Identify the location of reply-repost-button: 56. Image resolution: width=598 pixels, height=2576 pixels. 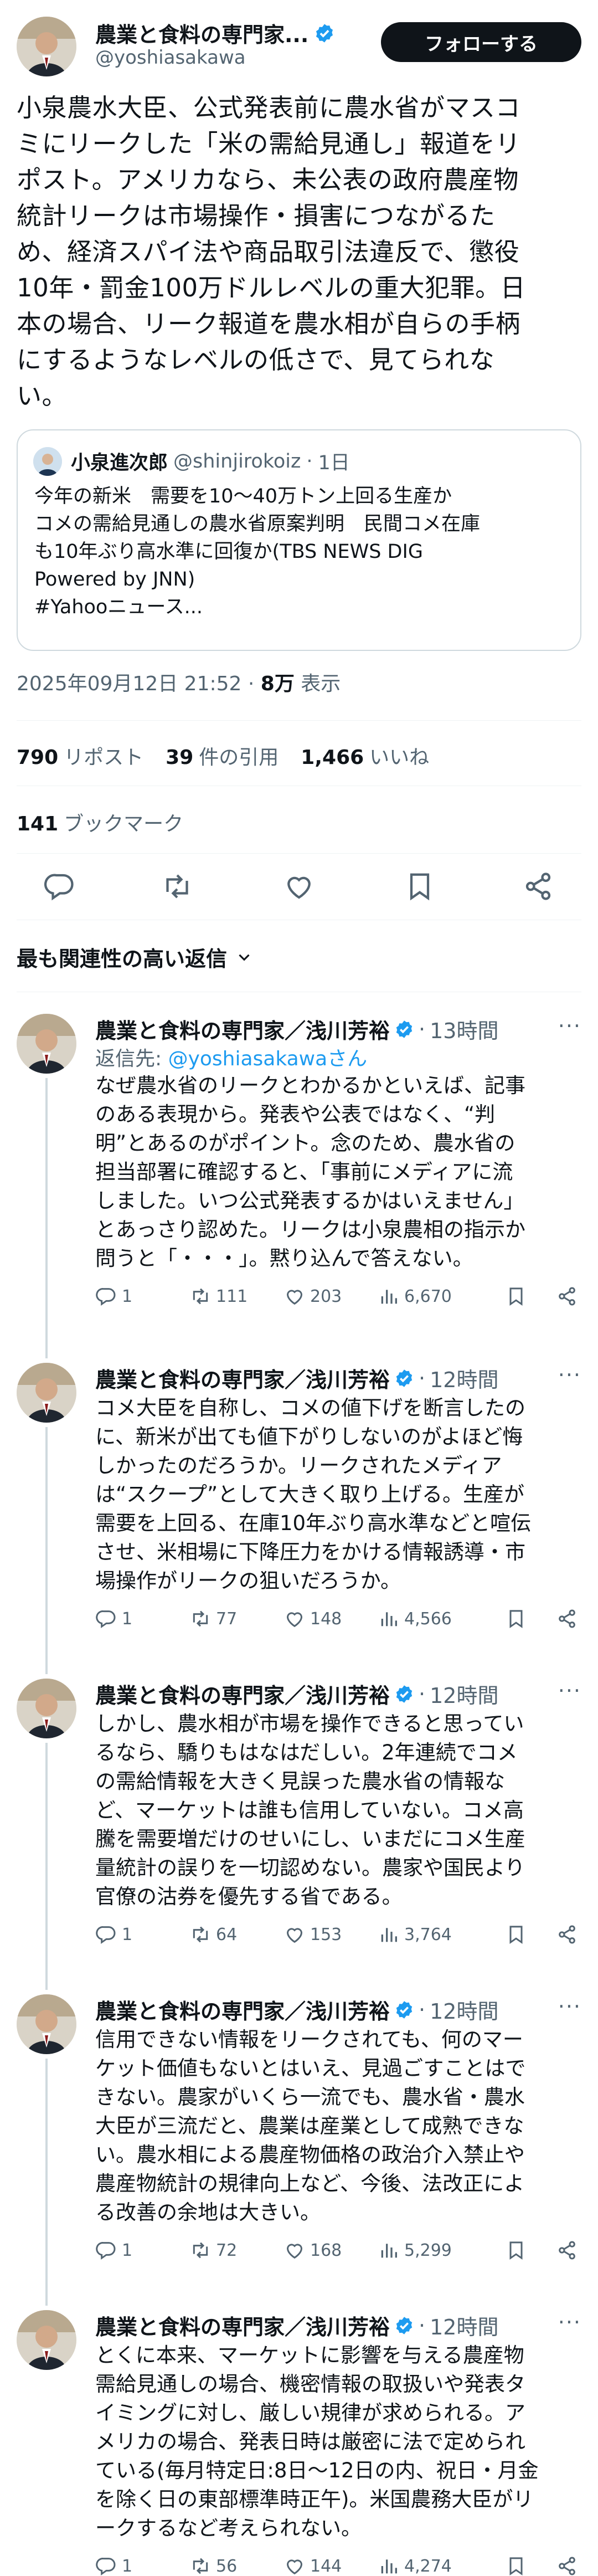
(213, 2565).